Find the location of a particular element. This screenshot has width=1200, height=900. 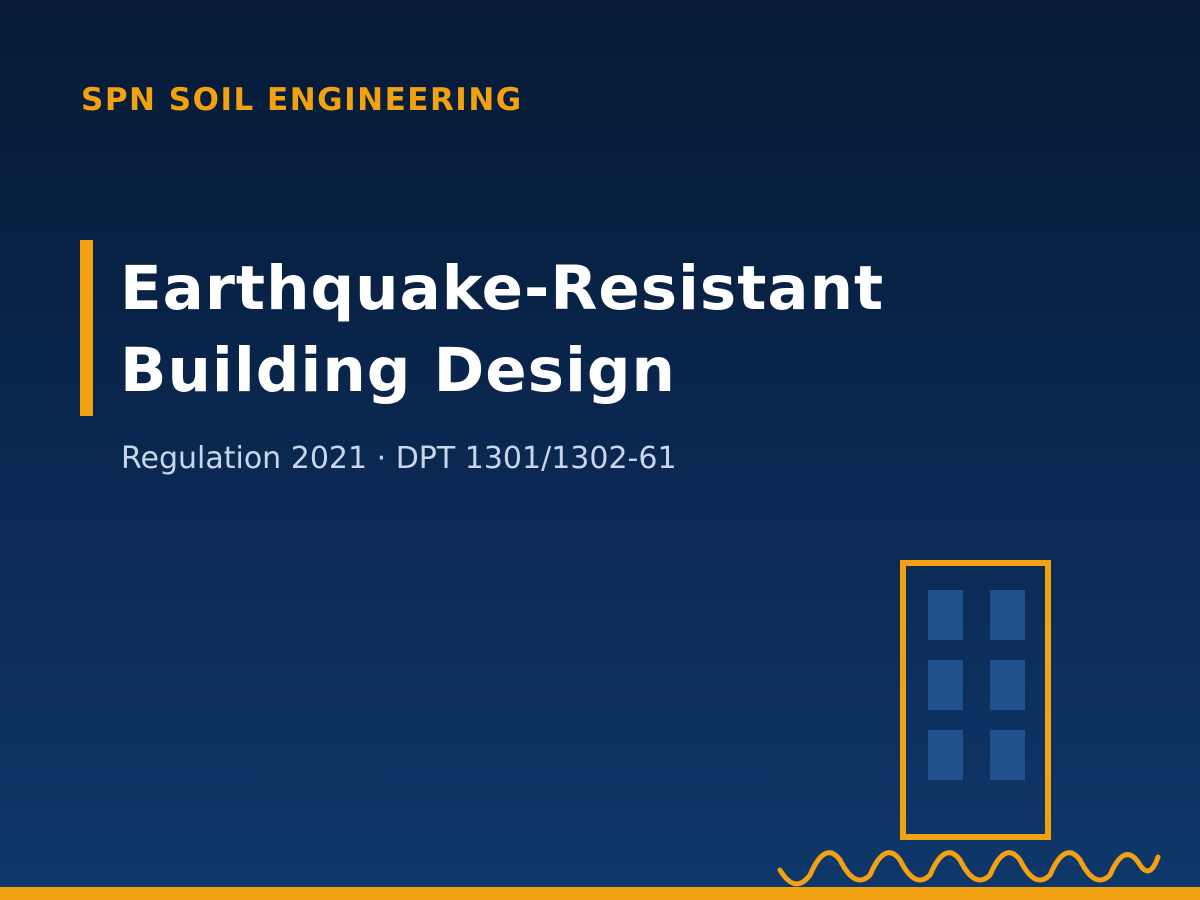

seismic-wave-icon is located at coordinates (969, 868).